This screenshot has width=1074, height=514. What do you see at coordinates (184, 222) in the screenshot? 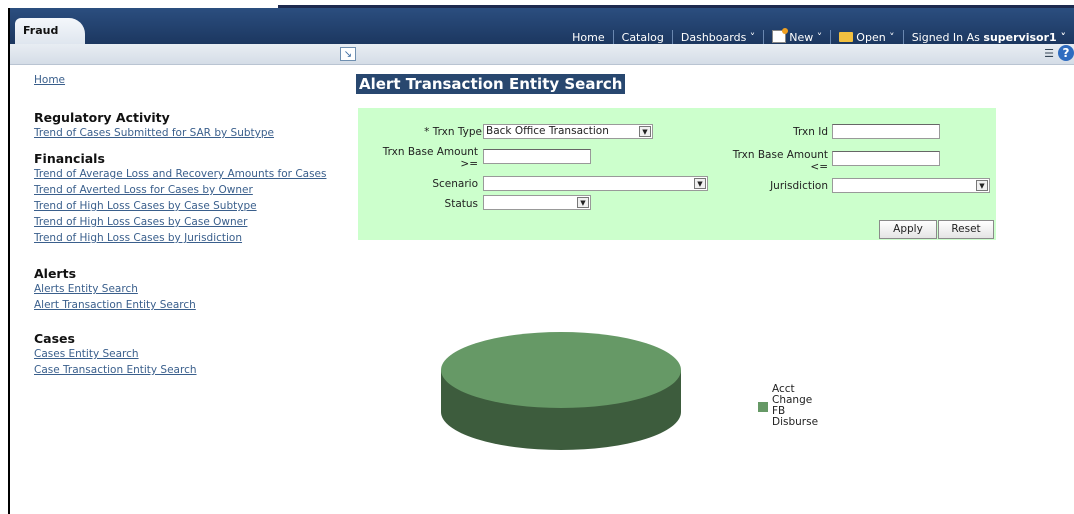
I see `sidebar-link-high-loss-owner: Trend of High Loss Cases by Case Owner` at bounding box center [184, 222].